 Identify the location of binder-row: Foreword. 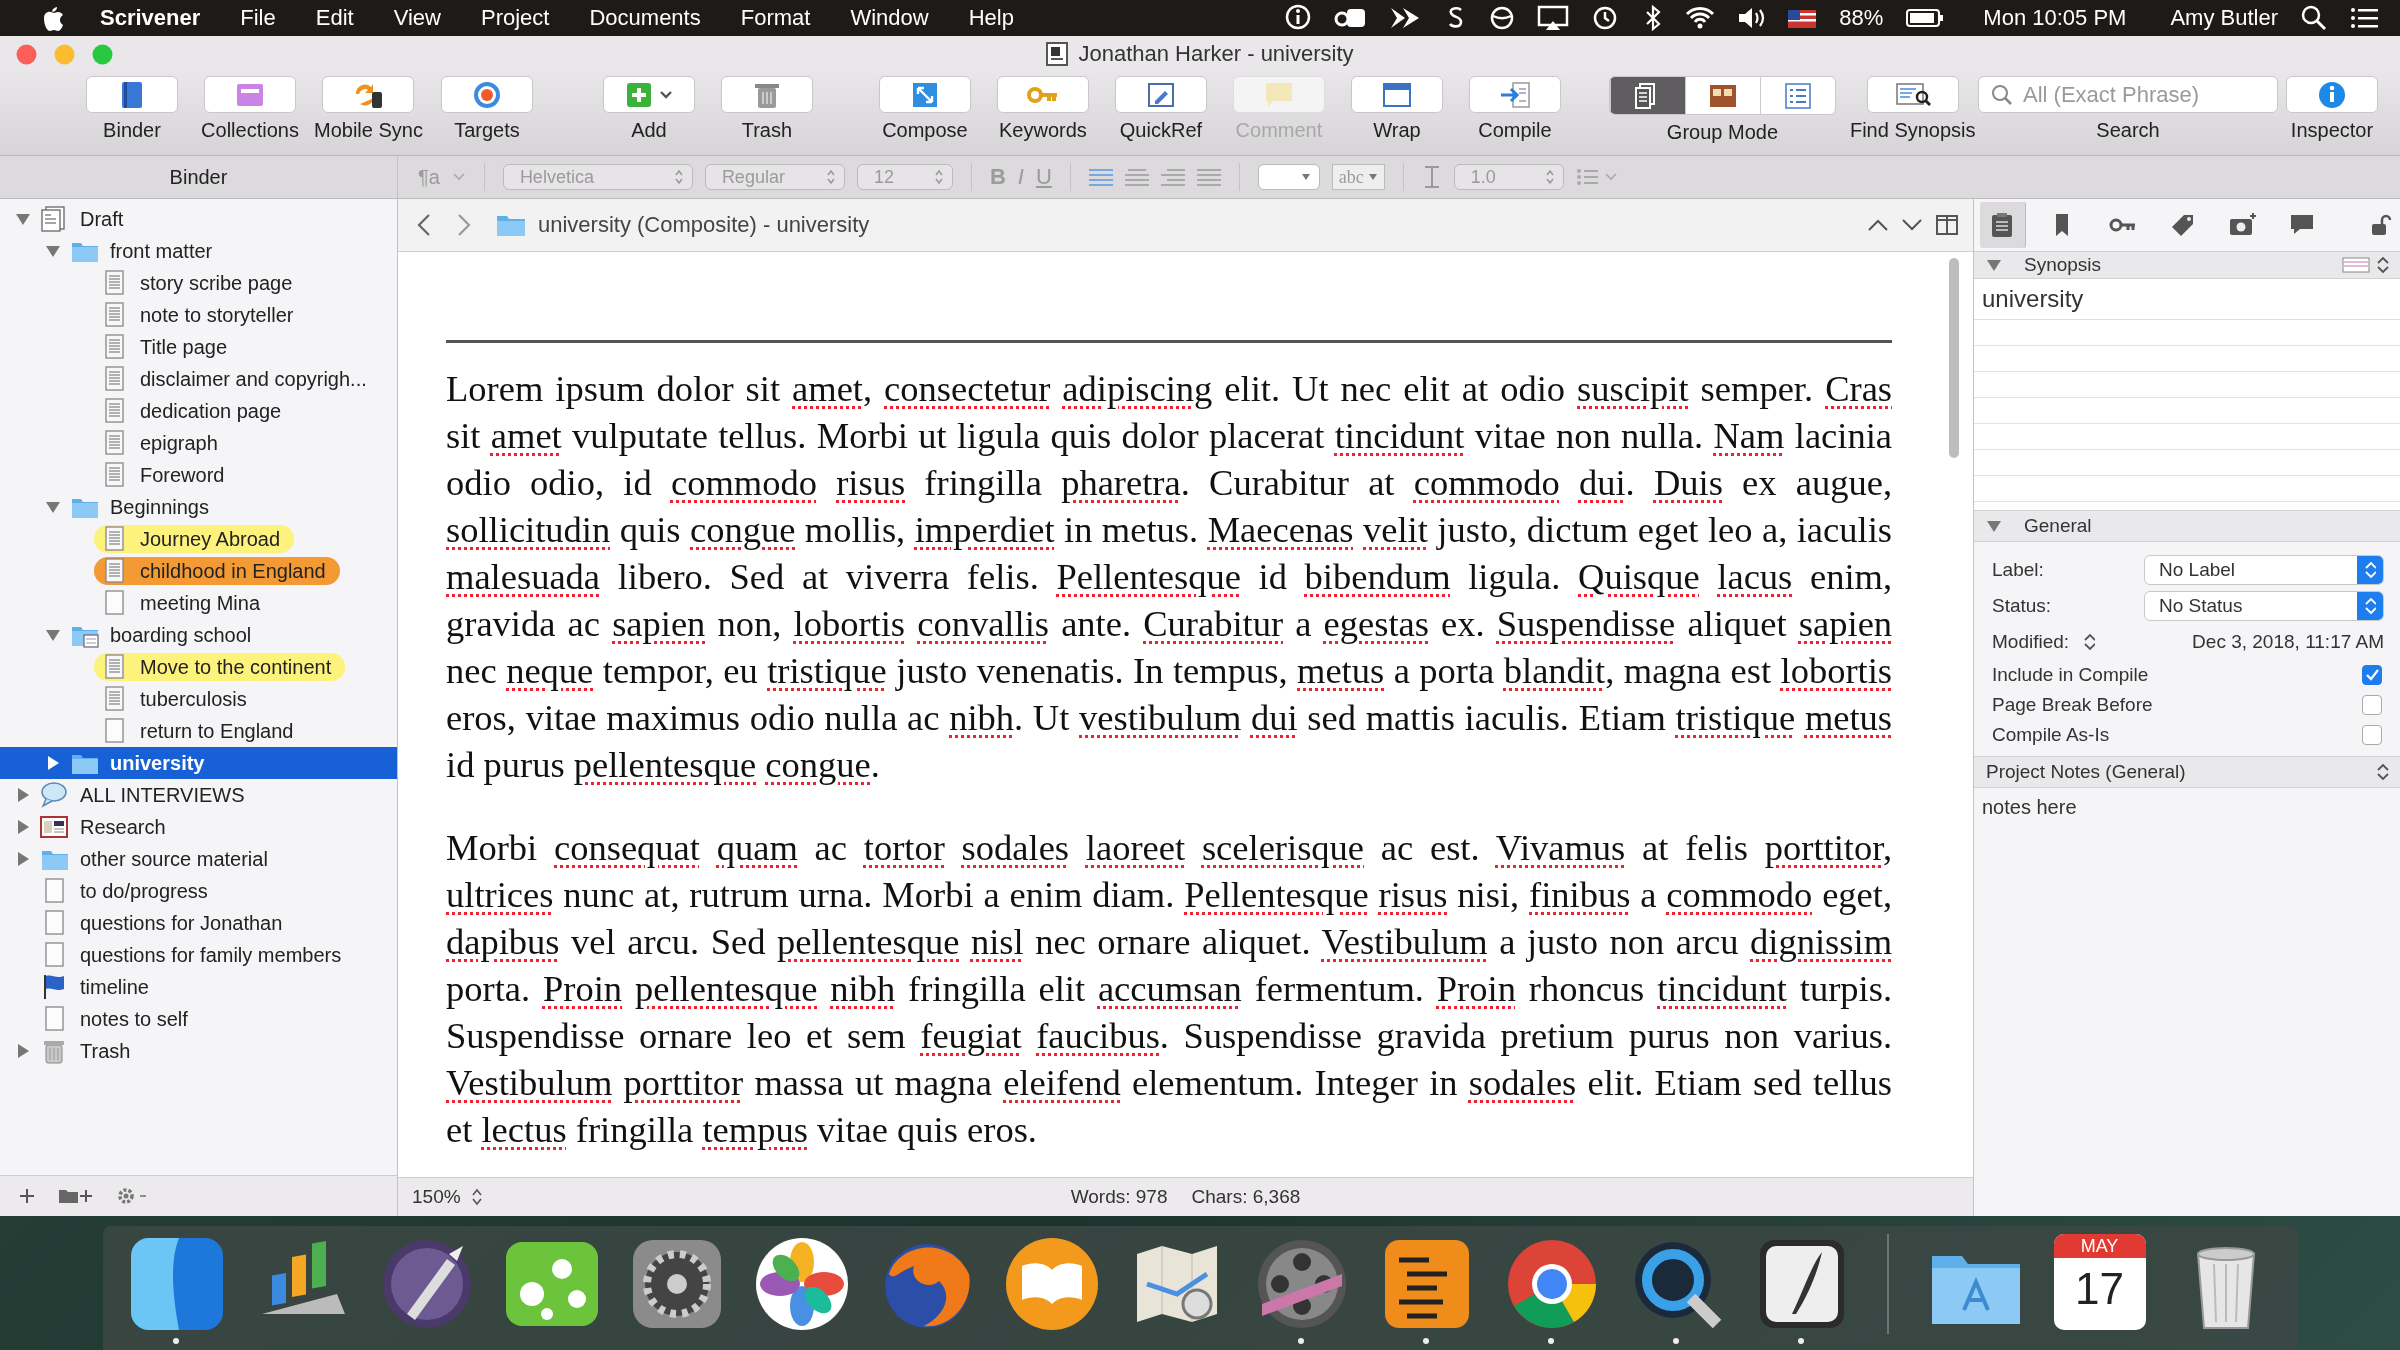
(198, 475).